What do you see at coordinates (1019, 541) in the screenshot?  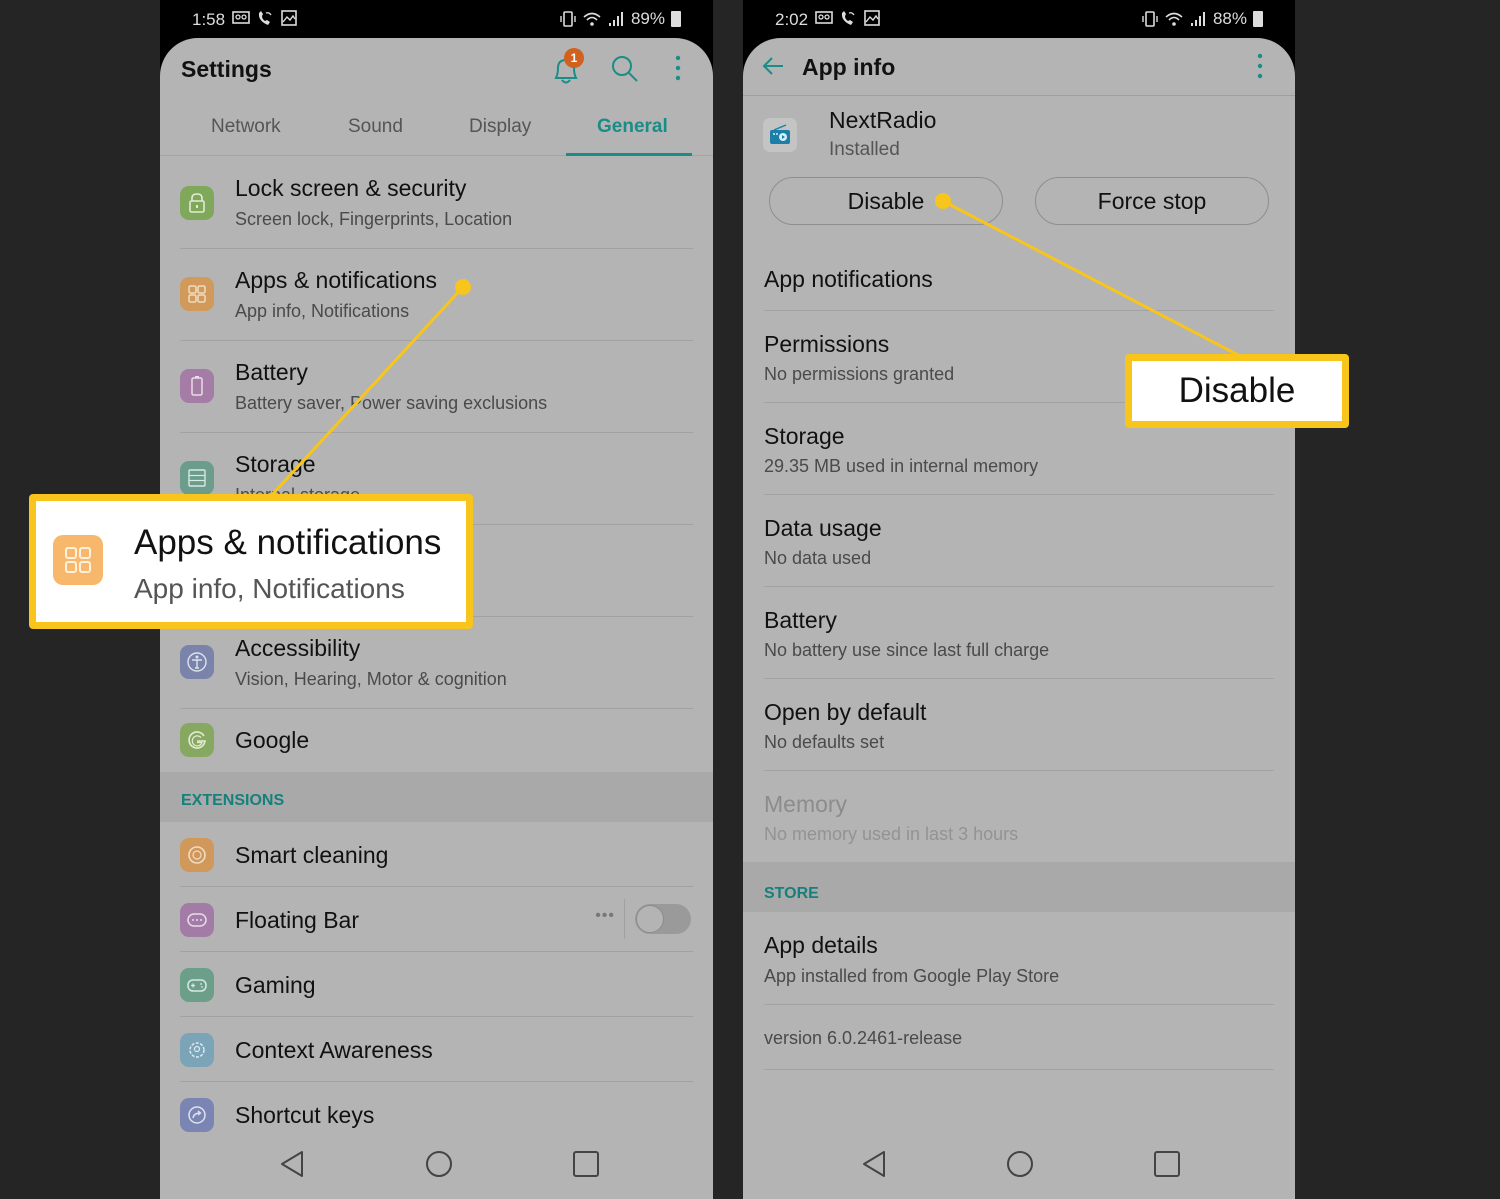 I see `app-info-item-data-usage: Data usage No data used` at bounding box center [1019, 541].